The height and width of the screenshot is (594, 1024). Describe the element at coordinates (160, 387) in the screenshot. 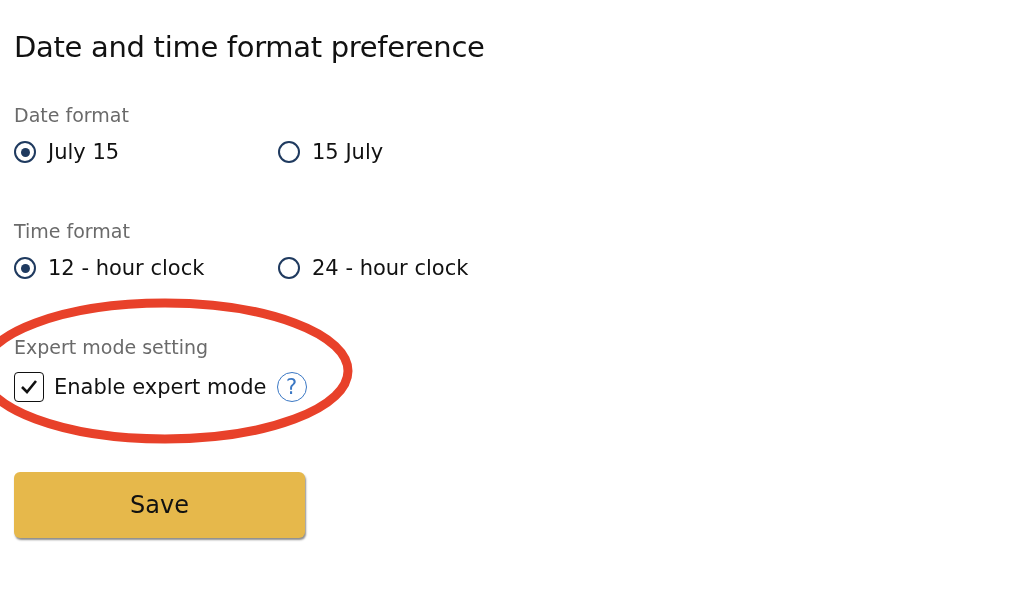

I see `option-label: Enable expert mode` at that location.